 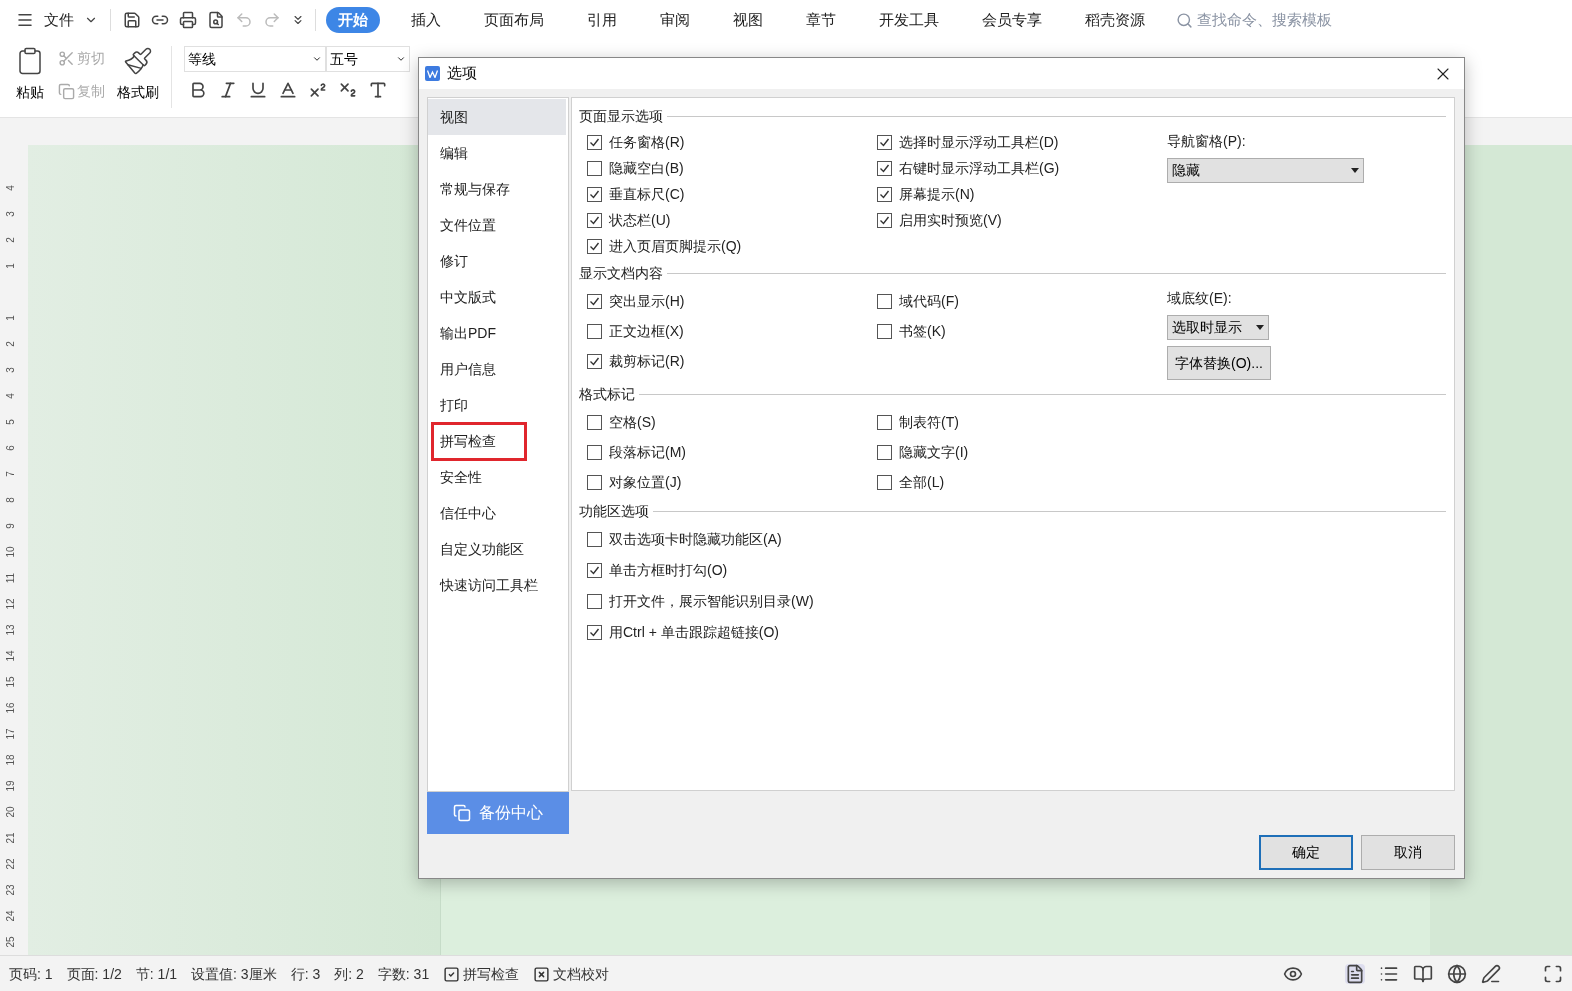 What do you see at coordinates (1207, 141) in the screenshot?
I see `field-label: 导航窗格(P):` at bounding box center [1207, 141].